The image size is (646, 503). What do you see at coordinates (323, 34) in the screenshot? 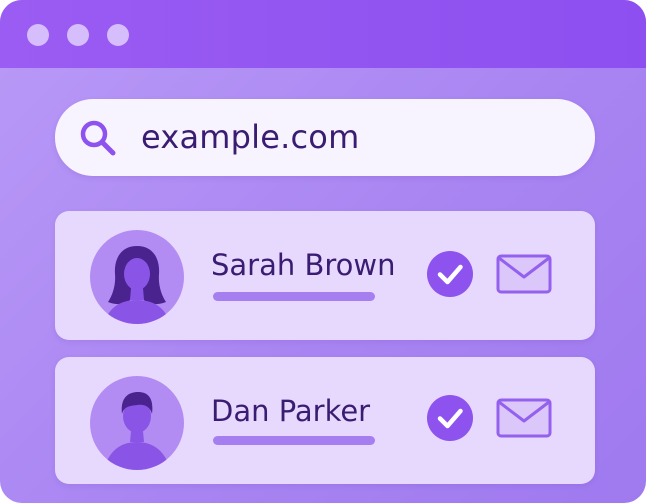
I see `title-bar` at bounding box center [323, 34].